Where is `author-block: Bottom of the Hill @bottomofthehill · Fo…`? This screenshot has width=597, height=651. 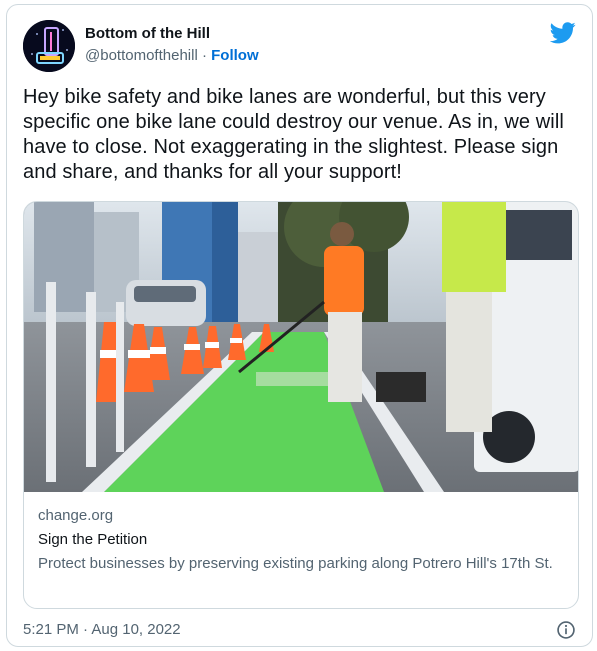 author-block: Bottom of the Hill @bottomofthehill · Fo… is located at coordinates (172, 45).